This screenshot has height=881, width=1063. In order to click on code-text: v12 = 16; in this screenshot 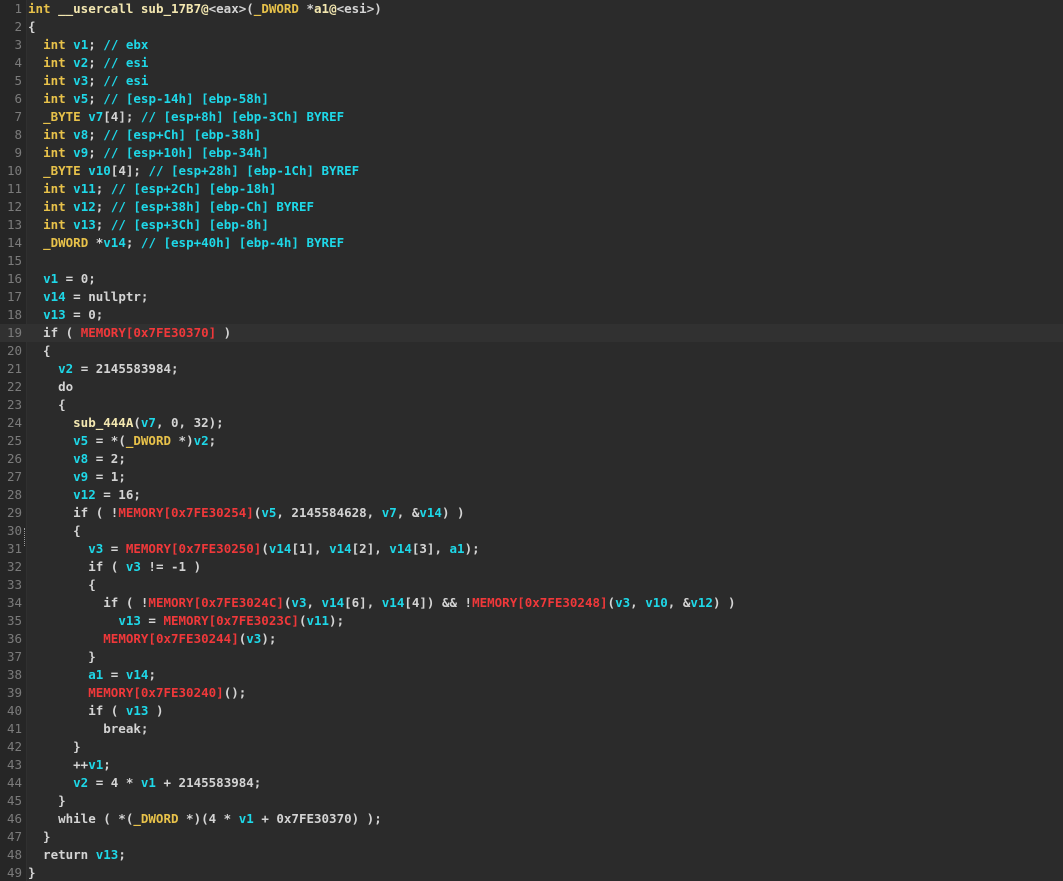, I will do `click(84, 494)`.